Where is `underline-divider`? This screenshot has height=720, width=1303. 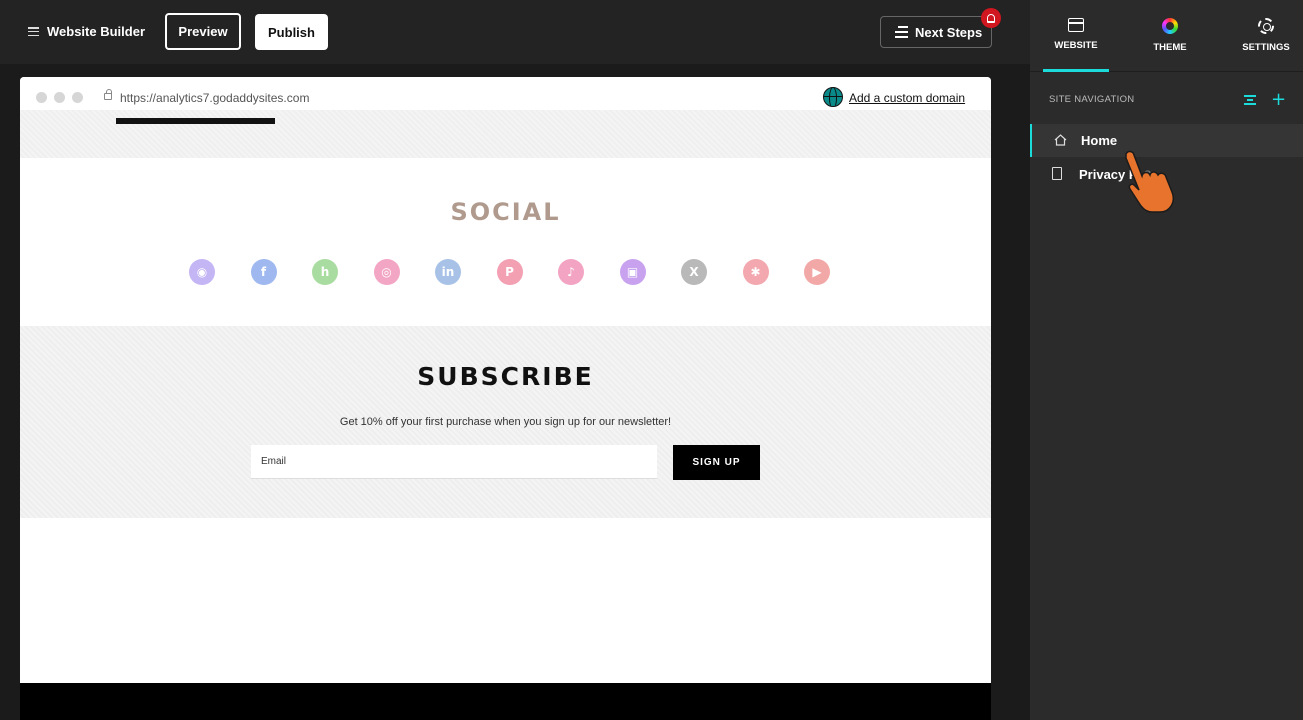 underline-divider is located at coordinates (195, 121).